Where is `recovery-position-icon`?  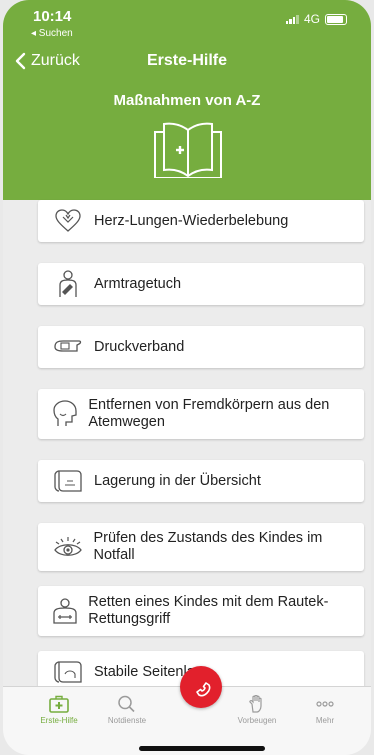
recovery-position-icon is located at coordinates (68, 672).